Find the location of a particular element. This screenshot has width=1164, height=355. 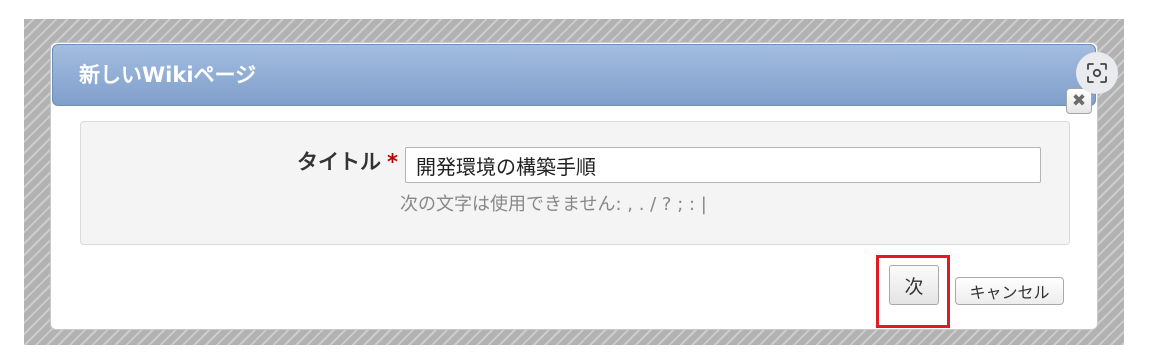

cancel-button: キャンセル is located at coordinates (1009, 291).